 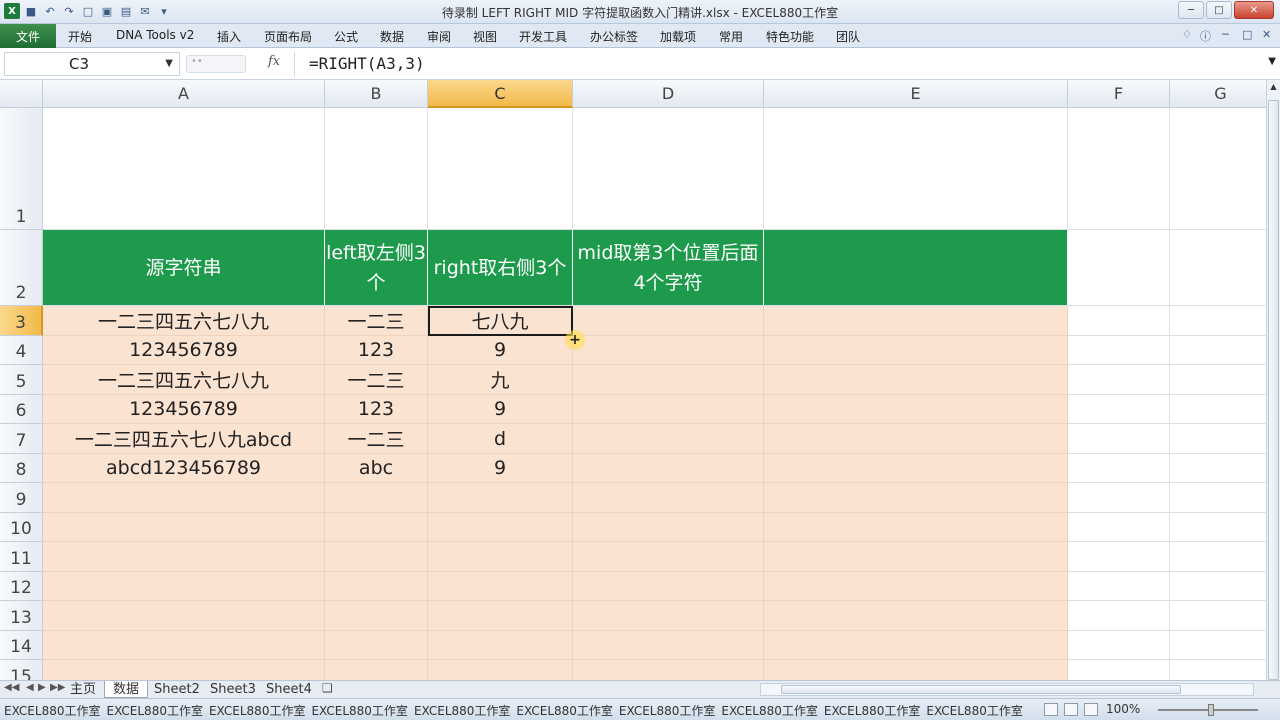 I want to click on cell-b15, so click(x=376, y=670).